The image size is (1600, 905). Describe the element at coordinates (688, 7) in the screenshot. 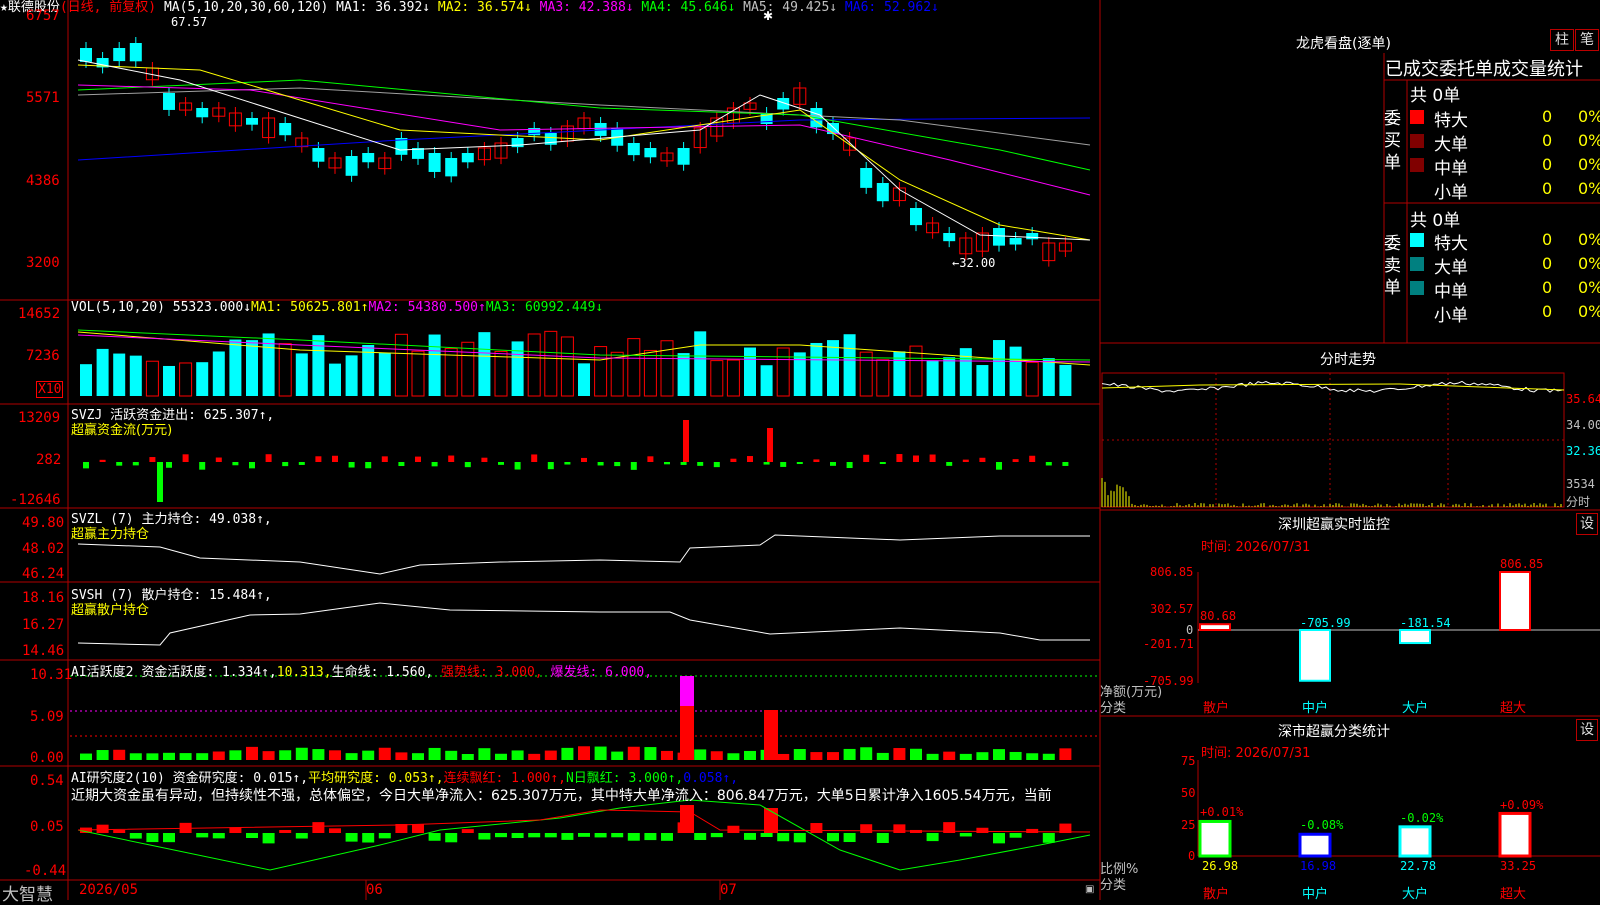

I see `ma4-value: MA4: 45.646↓` at that location.